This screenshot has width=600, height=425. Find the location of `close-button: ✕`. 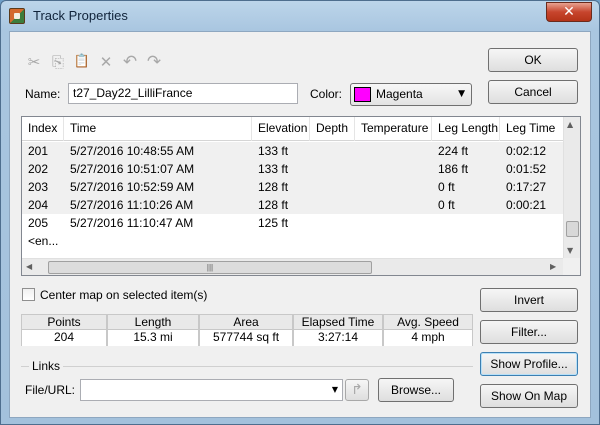

close-button: ✕ is located at coordinates (569, 12).